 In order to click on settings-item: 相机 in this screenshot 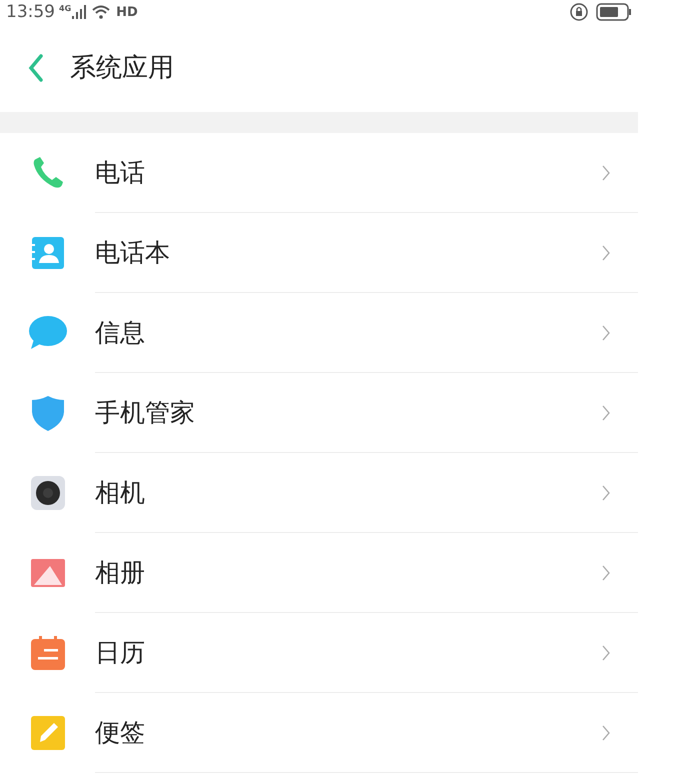, I will do `click(319, 493)`.